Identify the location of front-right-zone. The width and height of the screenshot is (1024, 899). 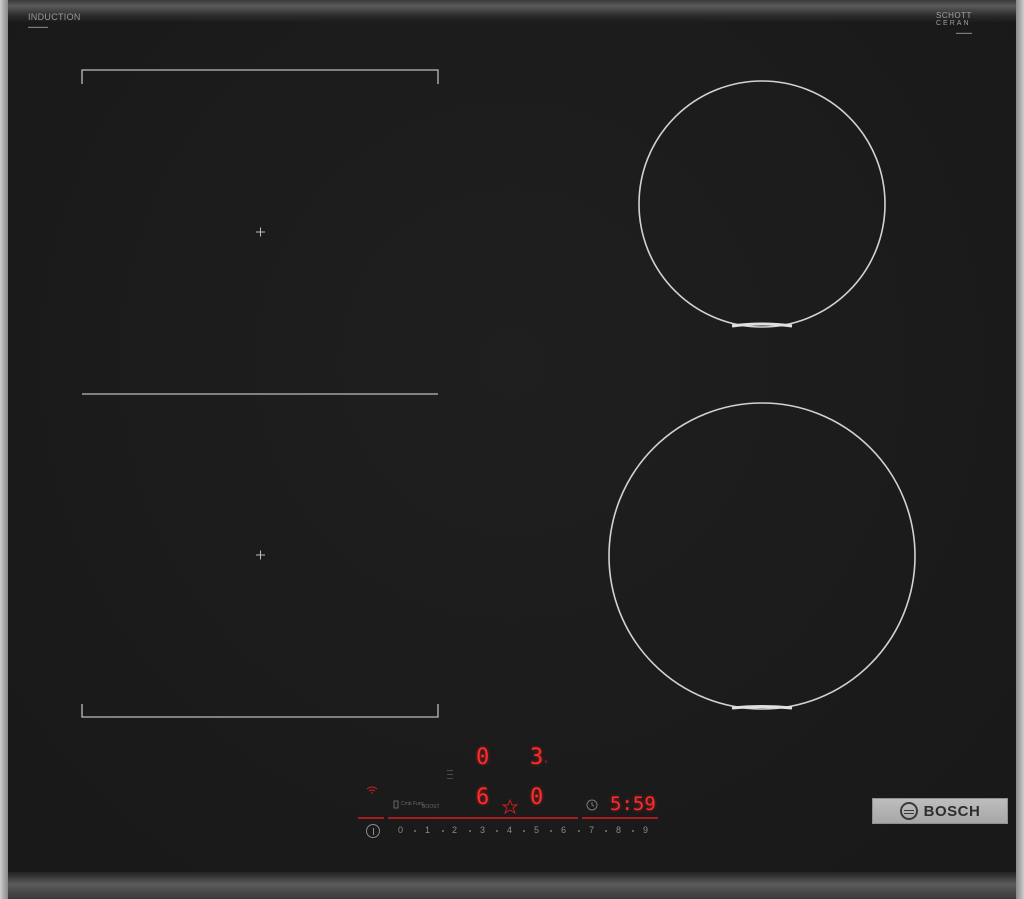
(762, 556).